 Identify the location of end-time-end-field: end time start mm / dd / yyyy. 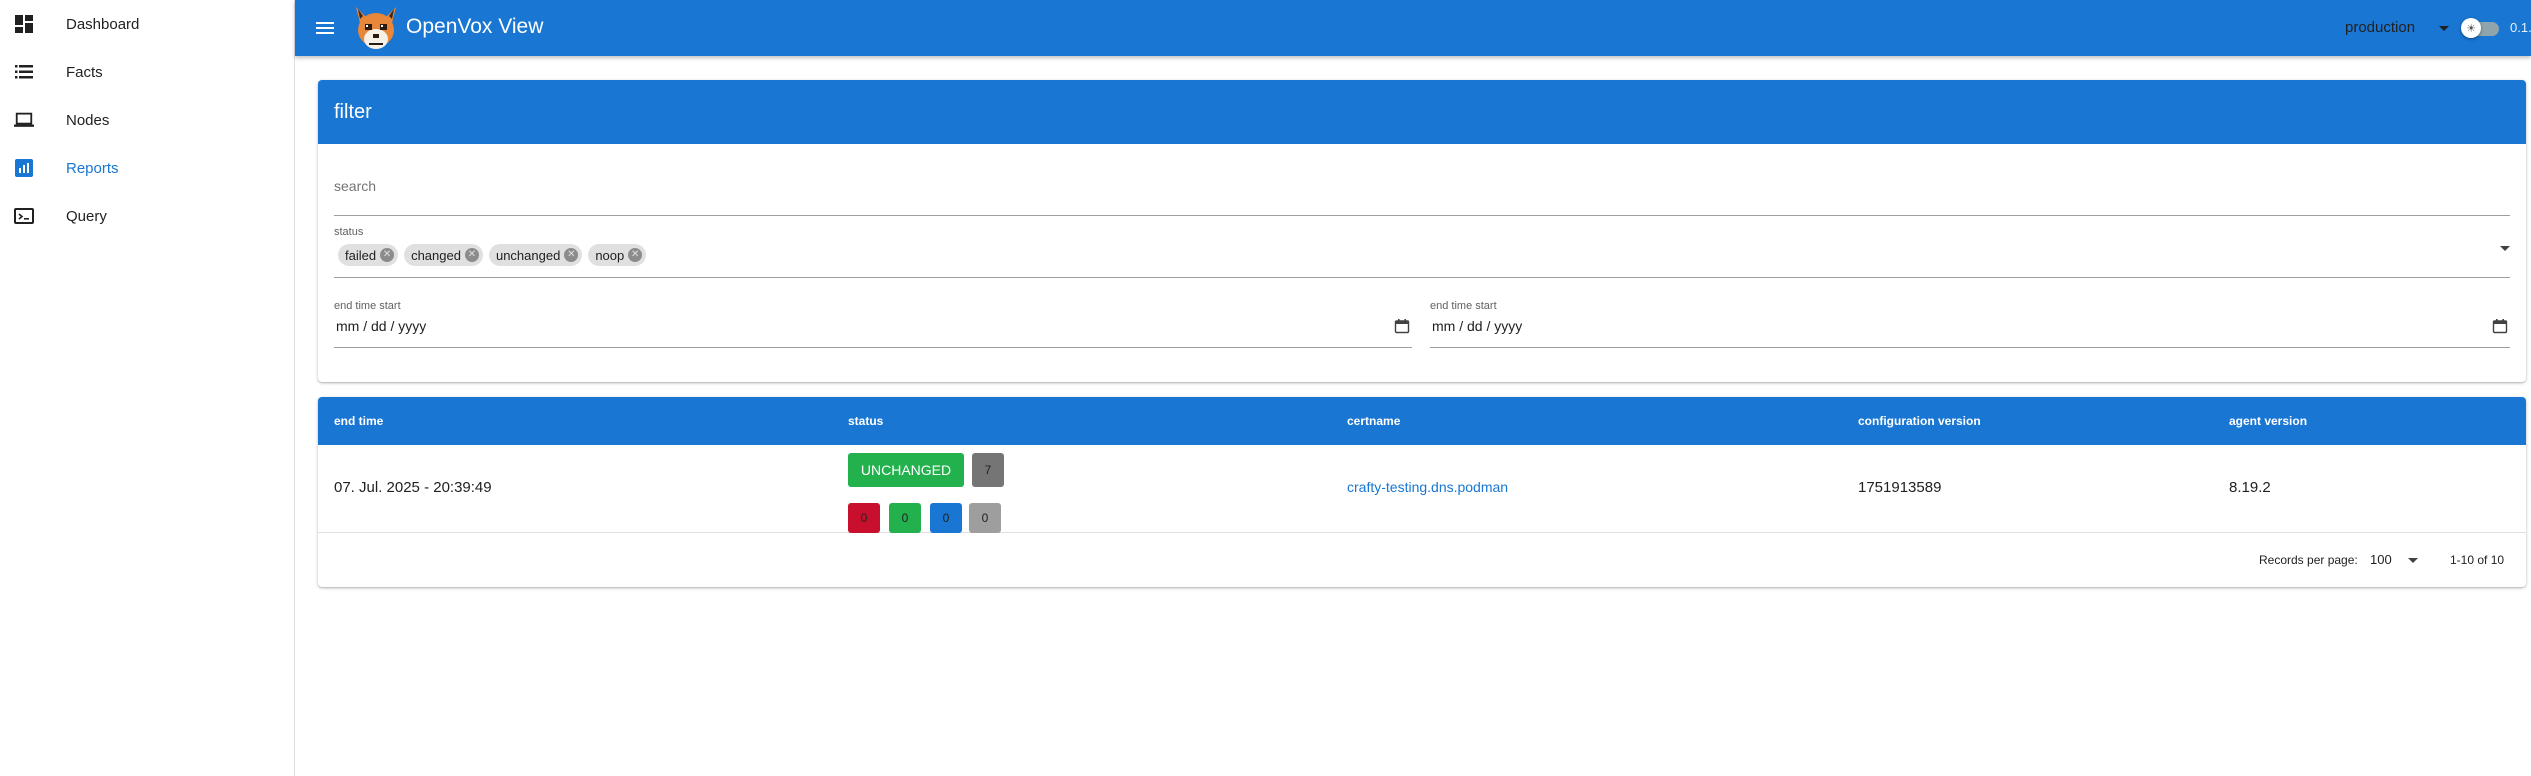
(1970, 323).